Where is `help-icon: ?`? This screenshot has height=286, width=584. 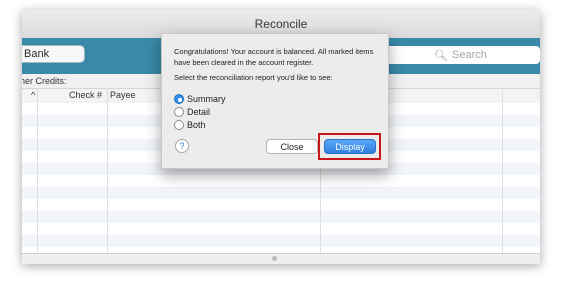
help-icon: ? is located at coordinates (182, 146).